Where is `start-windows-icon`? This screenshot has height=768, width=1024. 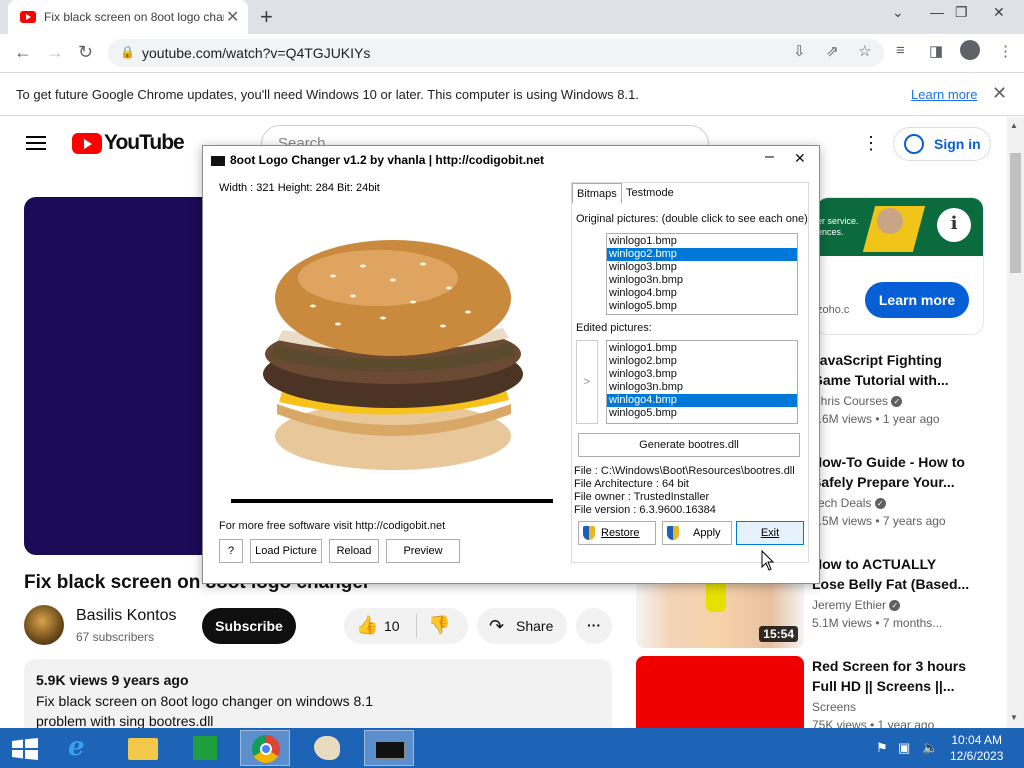 start-windows-icon is located at coordinates (25, 749).